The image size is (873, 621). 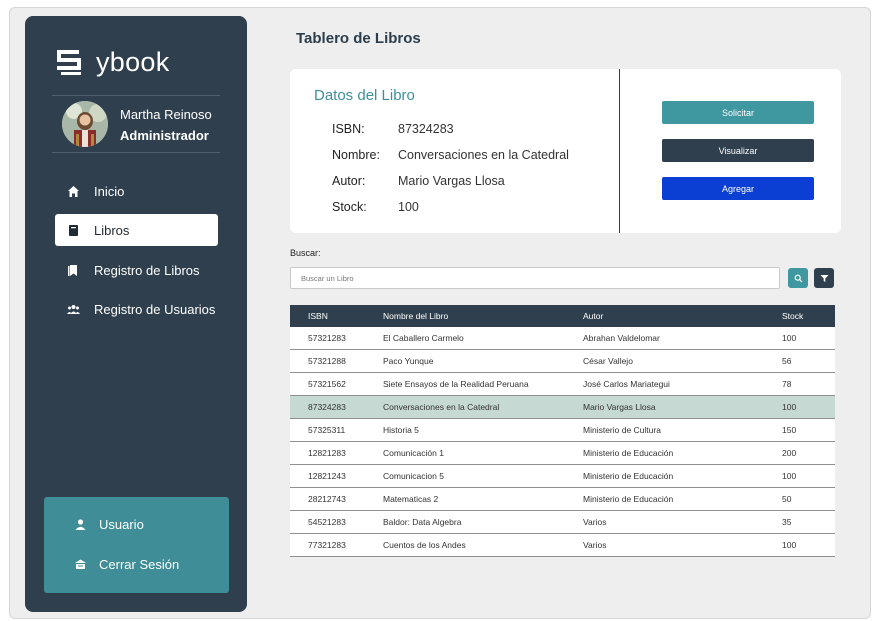 I want to click on cell-isbn: 77321283, so click(x=327, y=545).